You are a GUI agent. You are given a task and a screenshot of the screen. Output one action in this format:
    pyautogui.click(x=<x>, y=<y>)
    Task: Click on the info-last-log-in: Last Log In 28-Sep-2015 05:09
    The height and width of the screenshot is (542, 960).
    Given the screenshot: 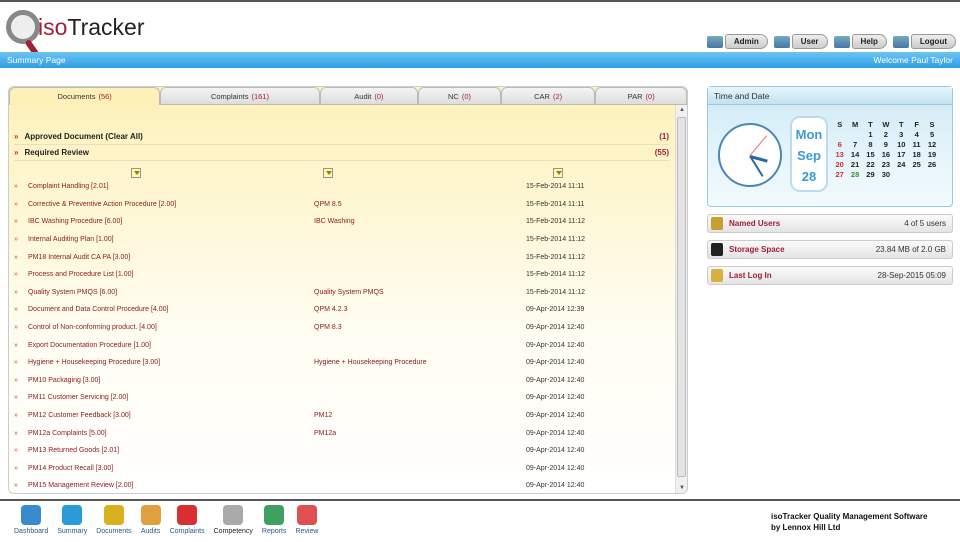 What is the action you would take?
    pyautogui.click(x=830, y=275)
    